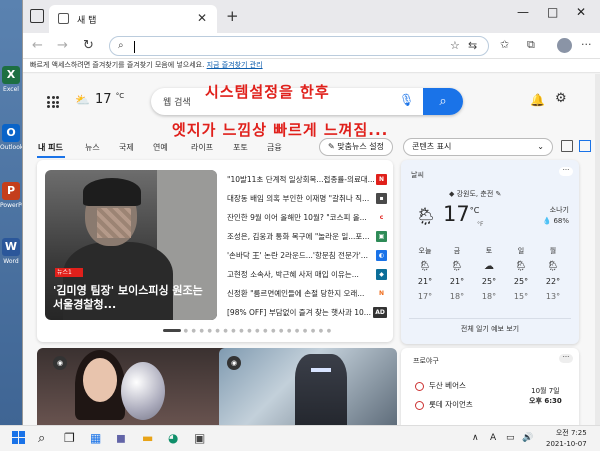  Describe the element at coordinates (53, 102) in the screenshot. I see `app-launcher-icon` at that location.